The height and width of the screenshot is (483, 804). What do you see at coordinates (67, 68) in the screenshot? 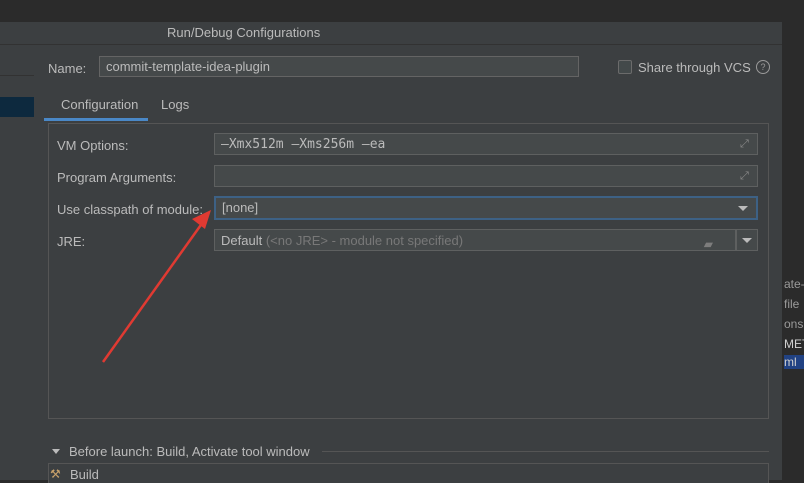
I see `name-label: Name:` at bounding box center [67, 68].